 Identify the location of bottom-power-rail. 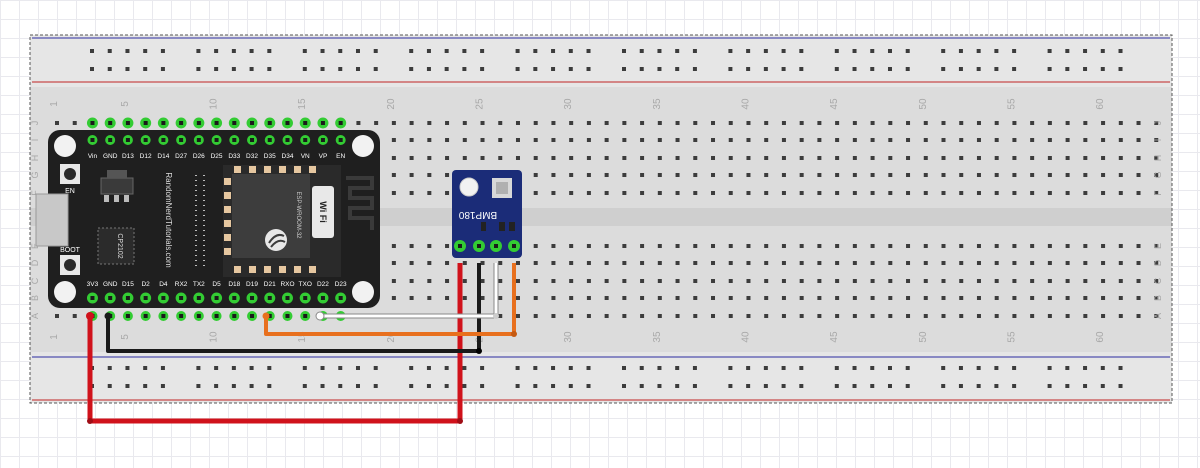
(601, 377).